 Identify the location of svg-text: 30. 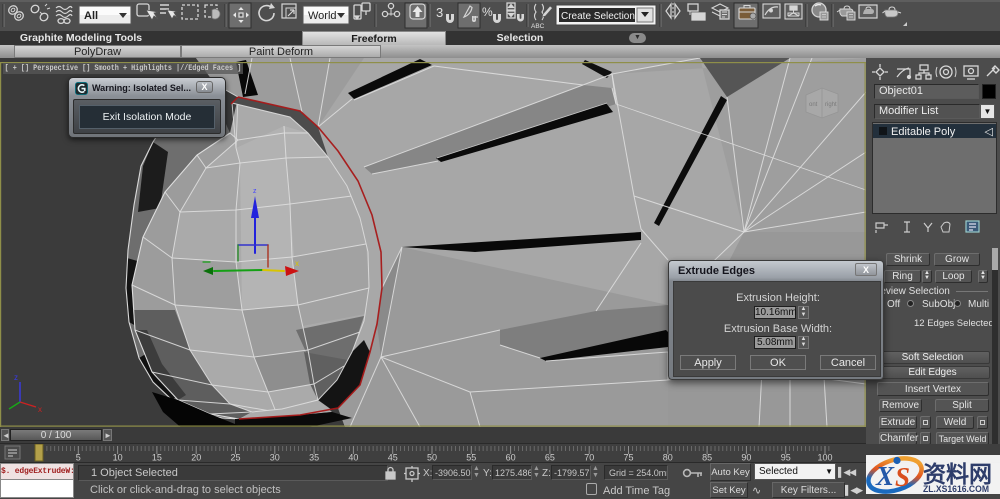
(275, 458).